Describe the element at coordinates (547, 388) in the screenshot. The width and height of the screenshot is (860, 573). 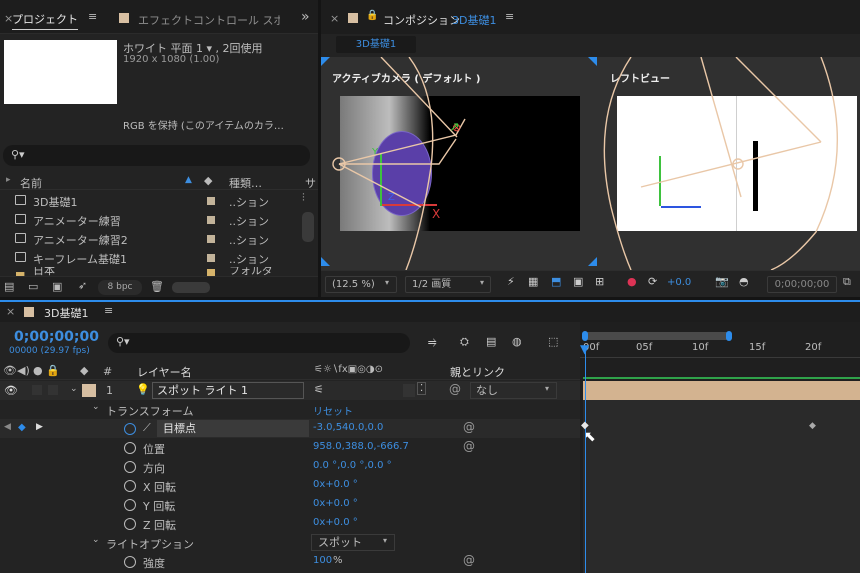
I see `parent-chevron-down-icon: ▾` at that location.